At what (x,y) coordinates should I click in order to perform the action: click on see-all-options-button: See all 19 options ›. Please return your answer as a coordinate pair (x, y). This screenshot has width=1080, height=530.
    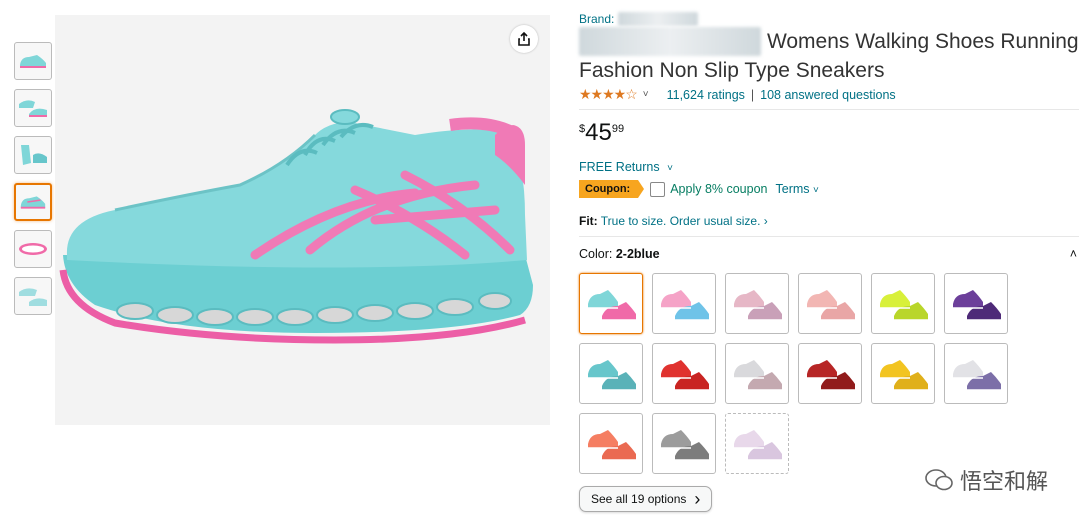
    Looking at the image, I should click on (646, 499).